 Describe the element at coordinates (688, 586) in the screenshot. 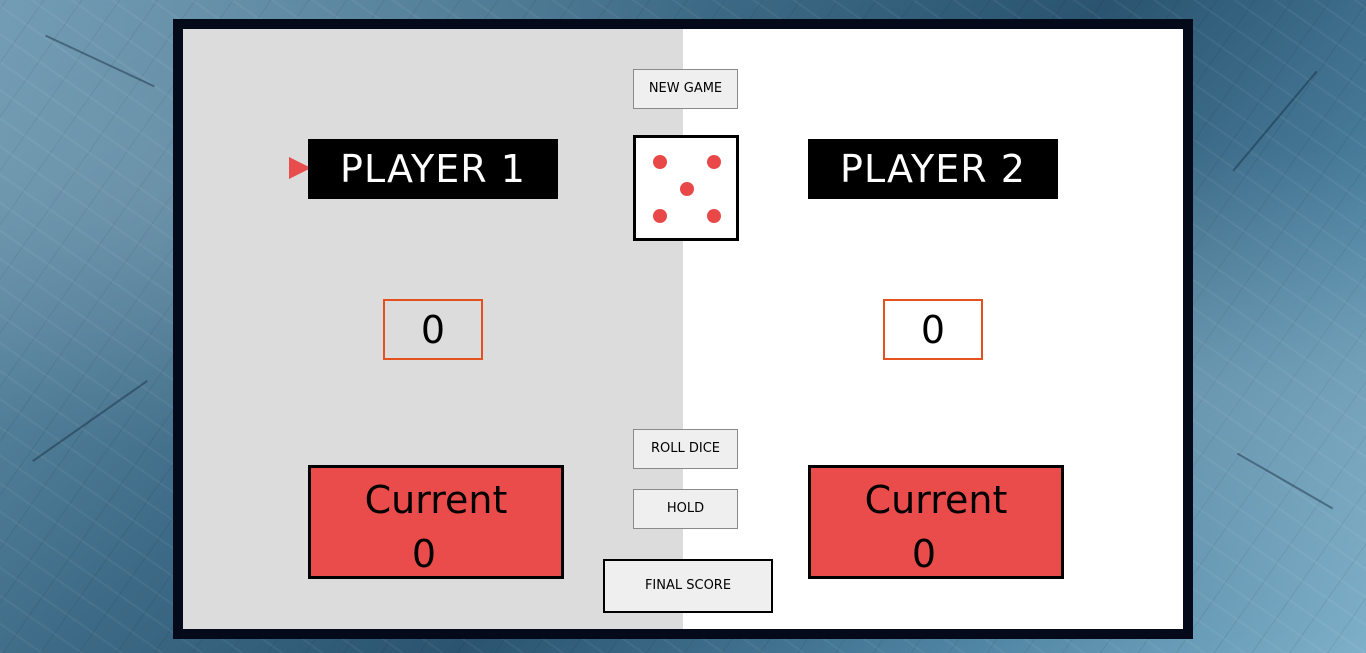

I see `final-score-button: FINAL SCORE` at that location.